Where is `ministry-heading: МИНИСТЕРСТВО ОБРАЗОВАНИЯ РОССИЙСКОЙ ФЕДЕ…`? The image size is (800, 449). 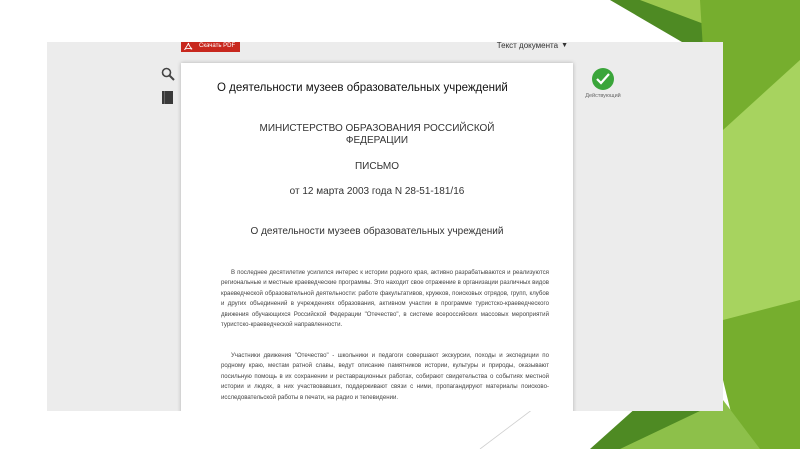 ministry-heading: МИНИСТЕРСТВО ОБРАЗОВАНИЯ РОССИЙСКОЙ ФЕДЕ… is located at coordinates (377, 134).